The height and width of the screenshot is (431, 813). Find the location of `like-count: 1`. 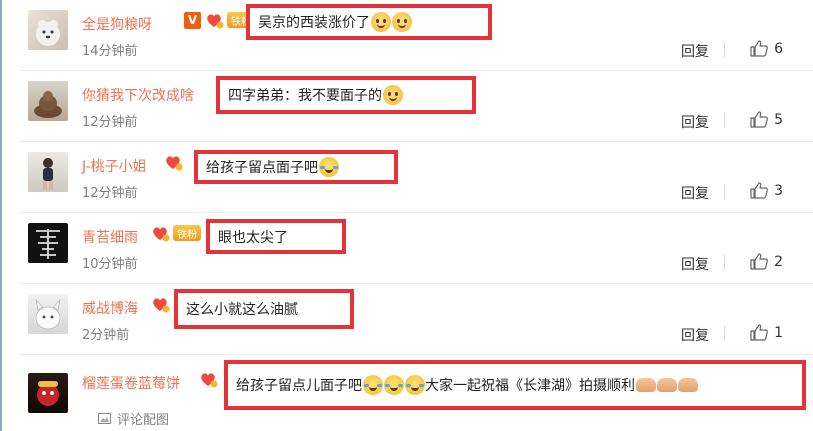

like-count: 1 is located at coordinates (778, 332).